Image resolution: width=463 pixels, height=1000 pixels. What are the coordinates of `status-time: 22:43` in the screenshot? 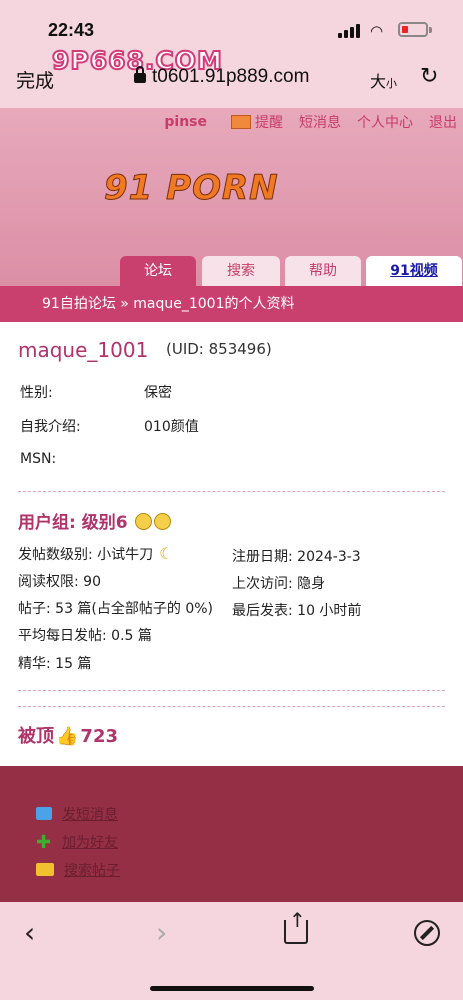 It's located at (71, 30).